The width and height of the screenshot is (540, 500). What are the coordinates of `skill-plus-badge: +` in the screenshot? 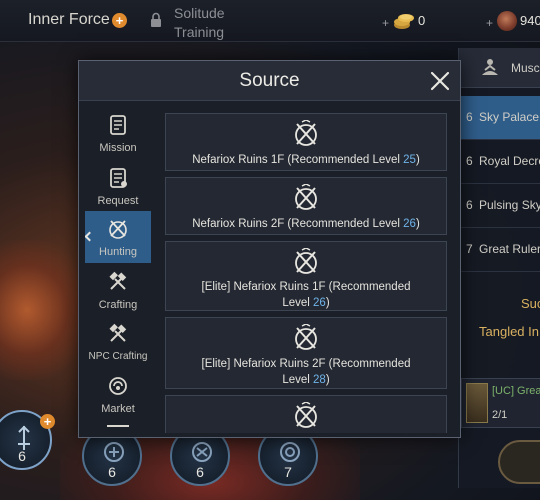 It's located at (47, 421).